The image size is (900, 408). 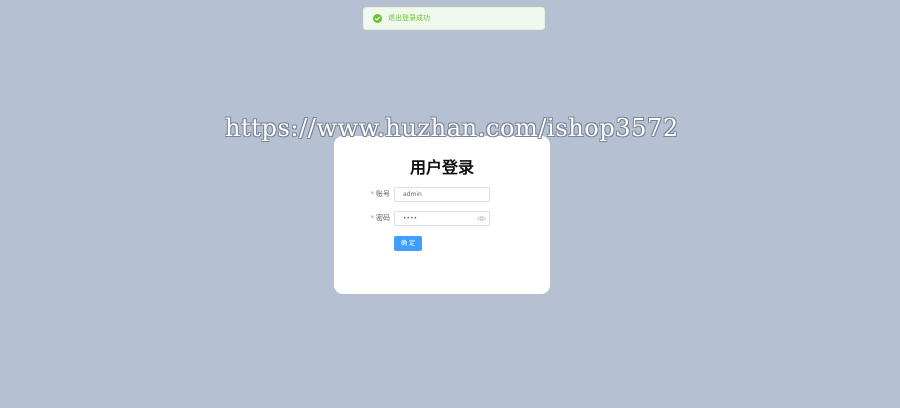 I want to click on login-title: 用户登录, so click(x=441, y=167).